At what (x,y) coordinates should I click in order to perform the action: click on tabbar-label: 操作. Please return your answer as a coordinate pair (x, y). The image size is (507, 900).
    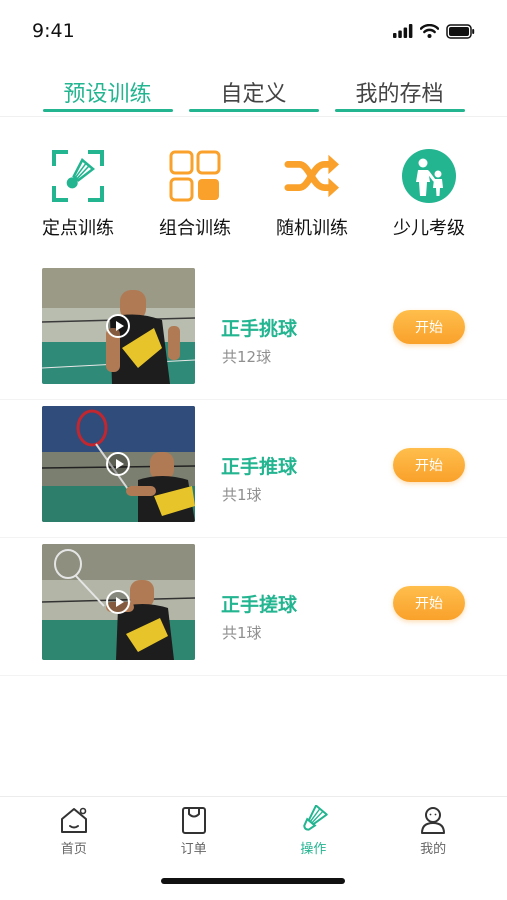
    Looking at the image, I should click on (313, 849).